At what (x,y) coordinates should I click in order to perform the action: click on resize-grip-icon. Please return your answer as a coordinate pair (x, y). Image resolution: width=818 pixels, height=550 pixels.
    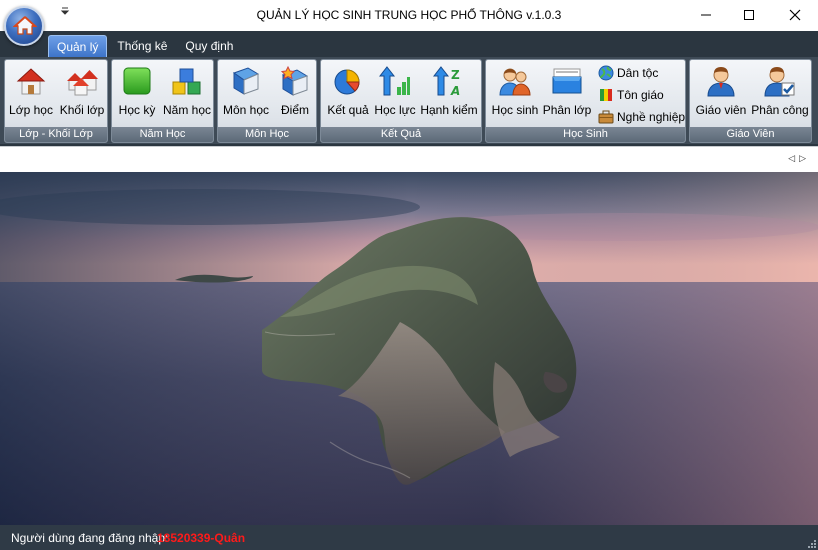
    Looking at the image, I should click on (811, 543).